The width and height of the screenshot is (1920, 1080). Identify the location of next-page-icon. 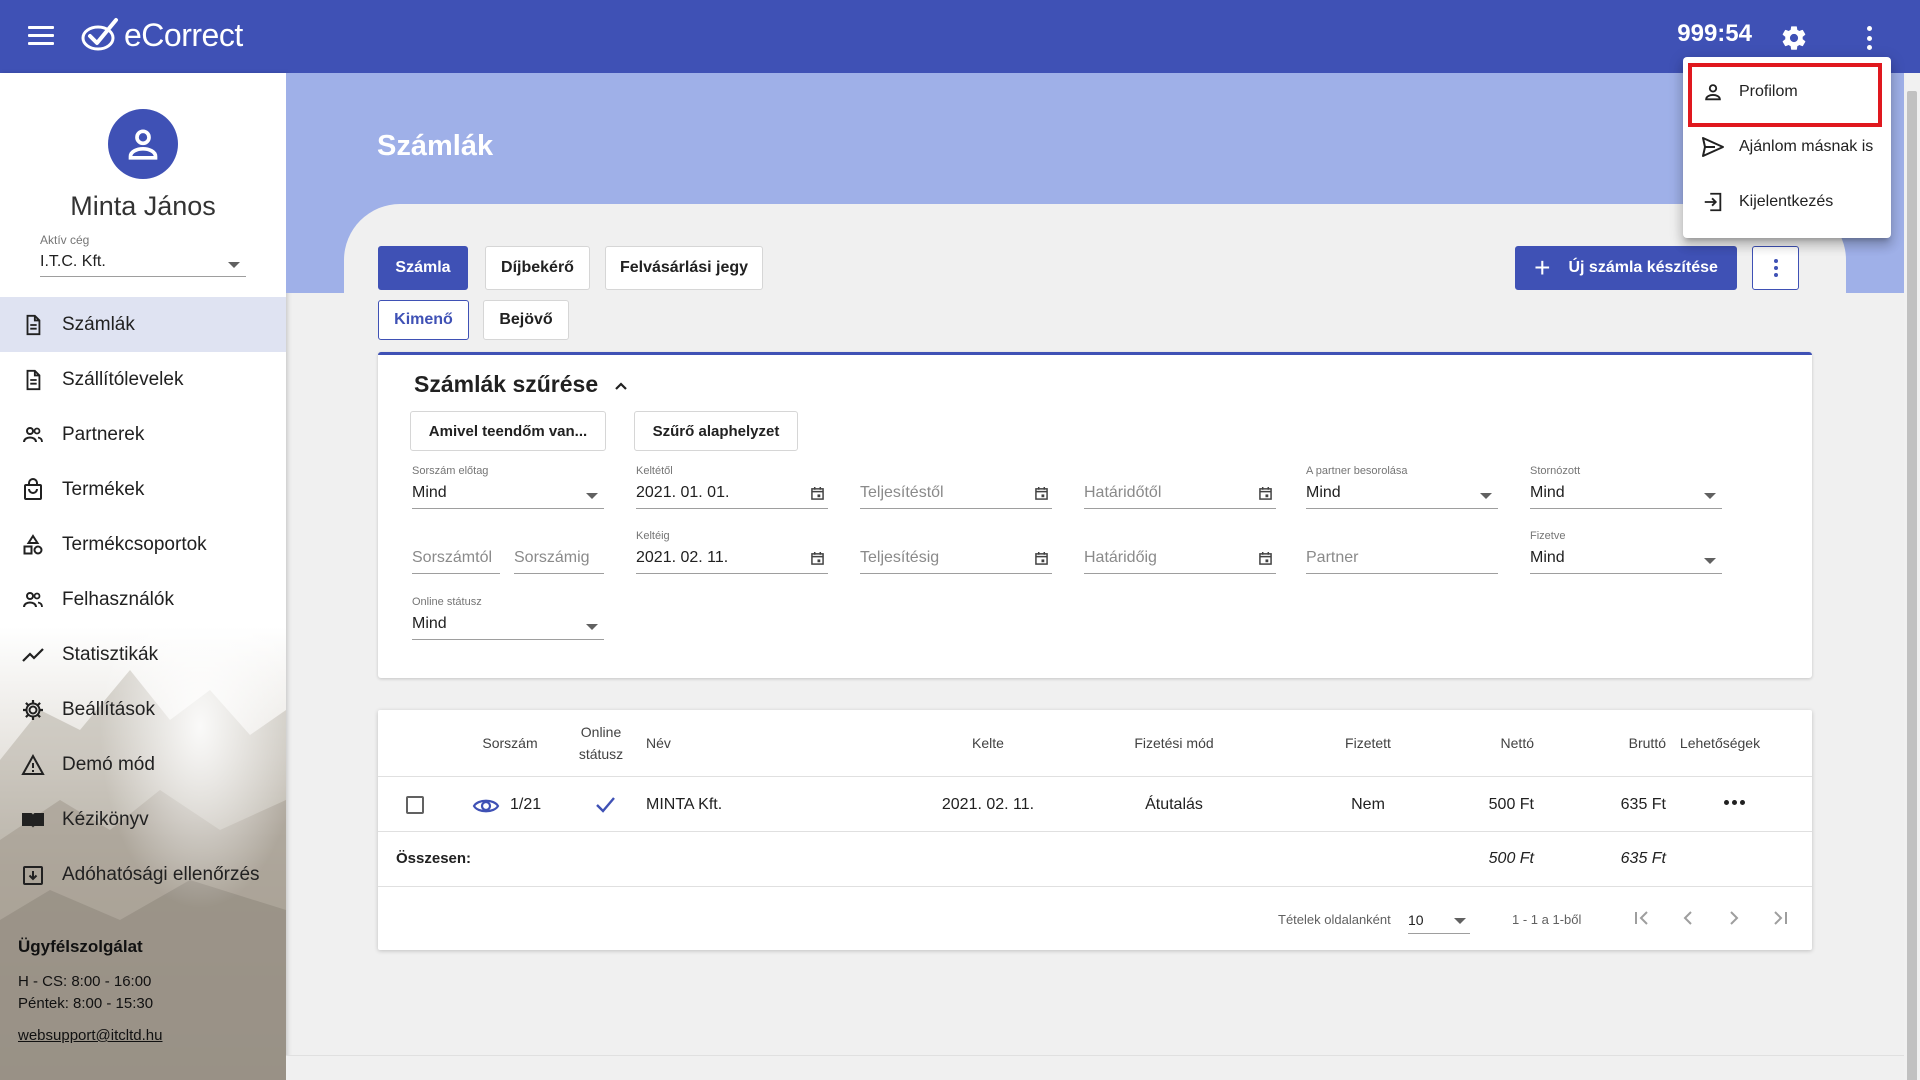
(1734, 918).